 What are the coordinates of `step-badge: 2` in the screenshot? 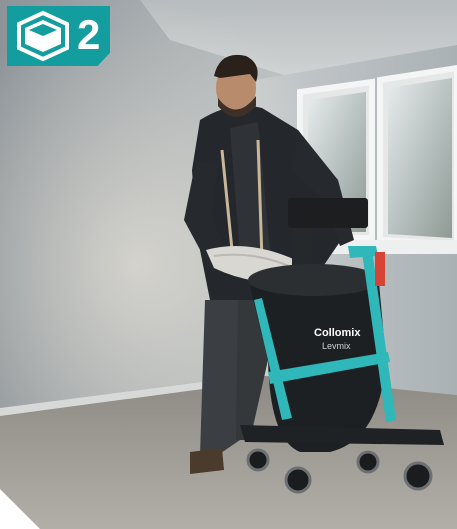 It's located at (58, 36).